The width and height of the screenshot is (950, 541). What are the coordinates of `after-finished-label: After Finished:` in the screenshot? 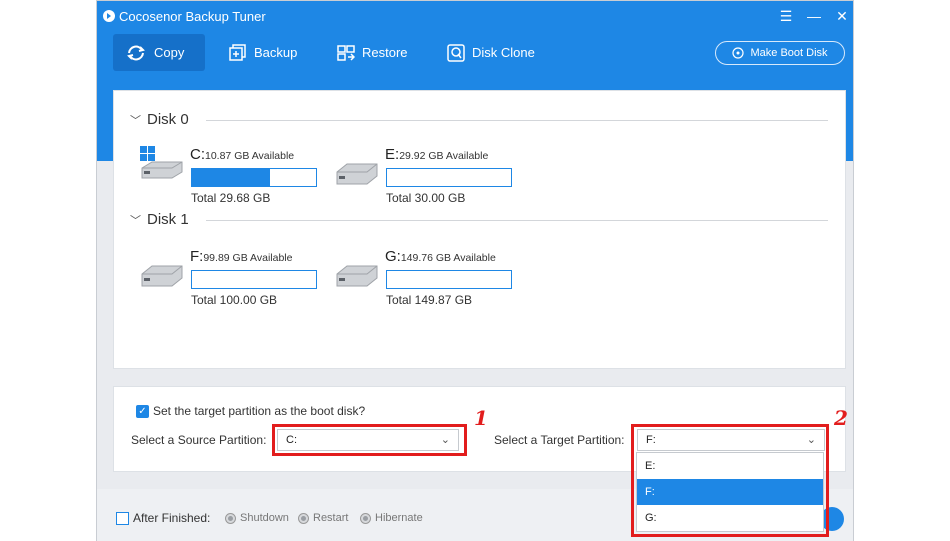 It's located at (172, 518).